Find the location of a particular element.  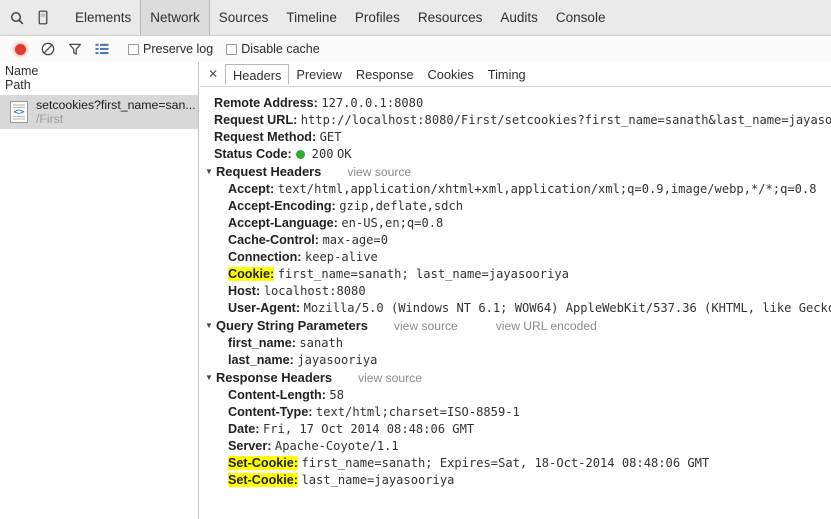

request-url-key: Request URL: is located at coordinates (256, 120).